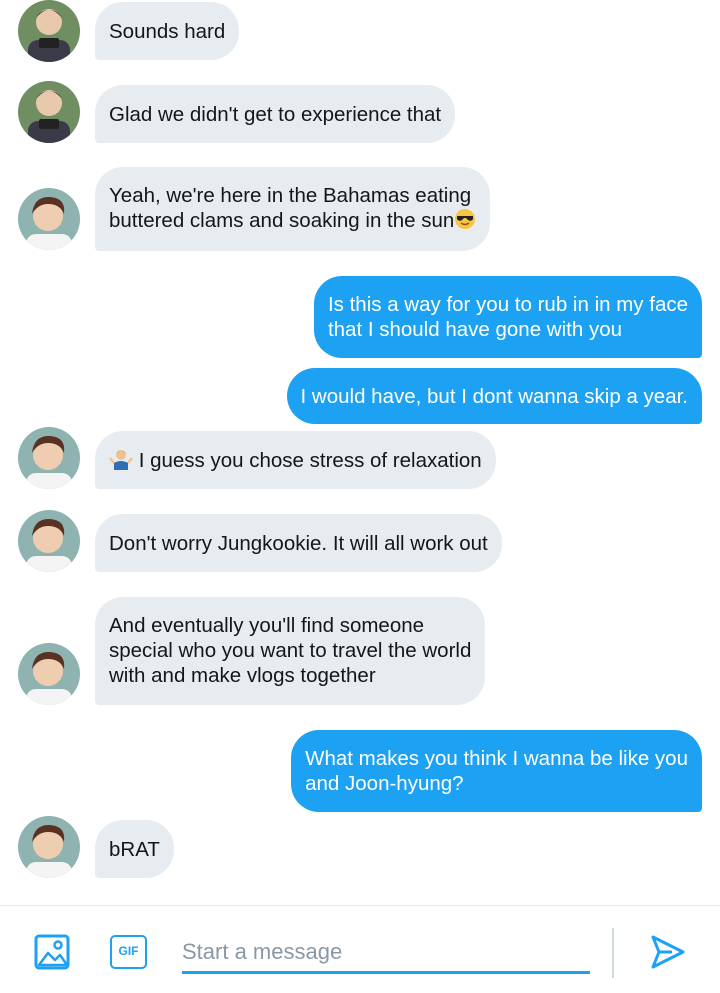  I want to click on gif-icon: GIF, so click(128, 952).